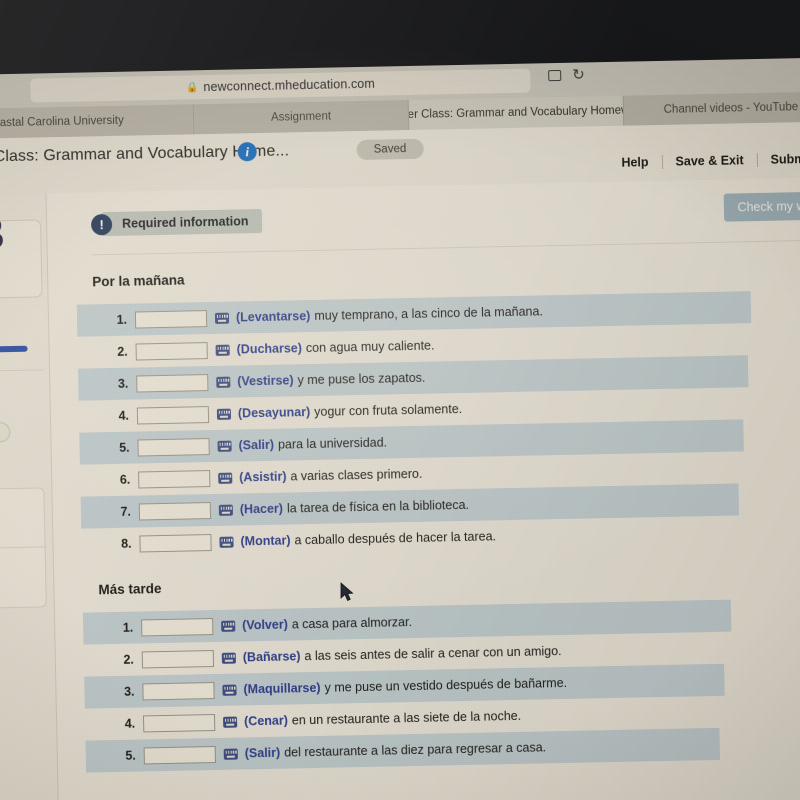  I want to click on item-text: y me puse los zapatos., so click(361, 379).